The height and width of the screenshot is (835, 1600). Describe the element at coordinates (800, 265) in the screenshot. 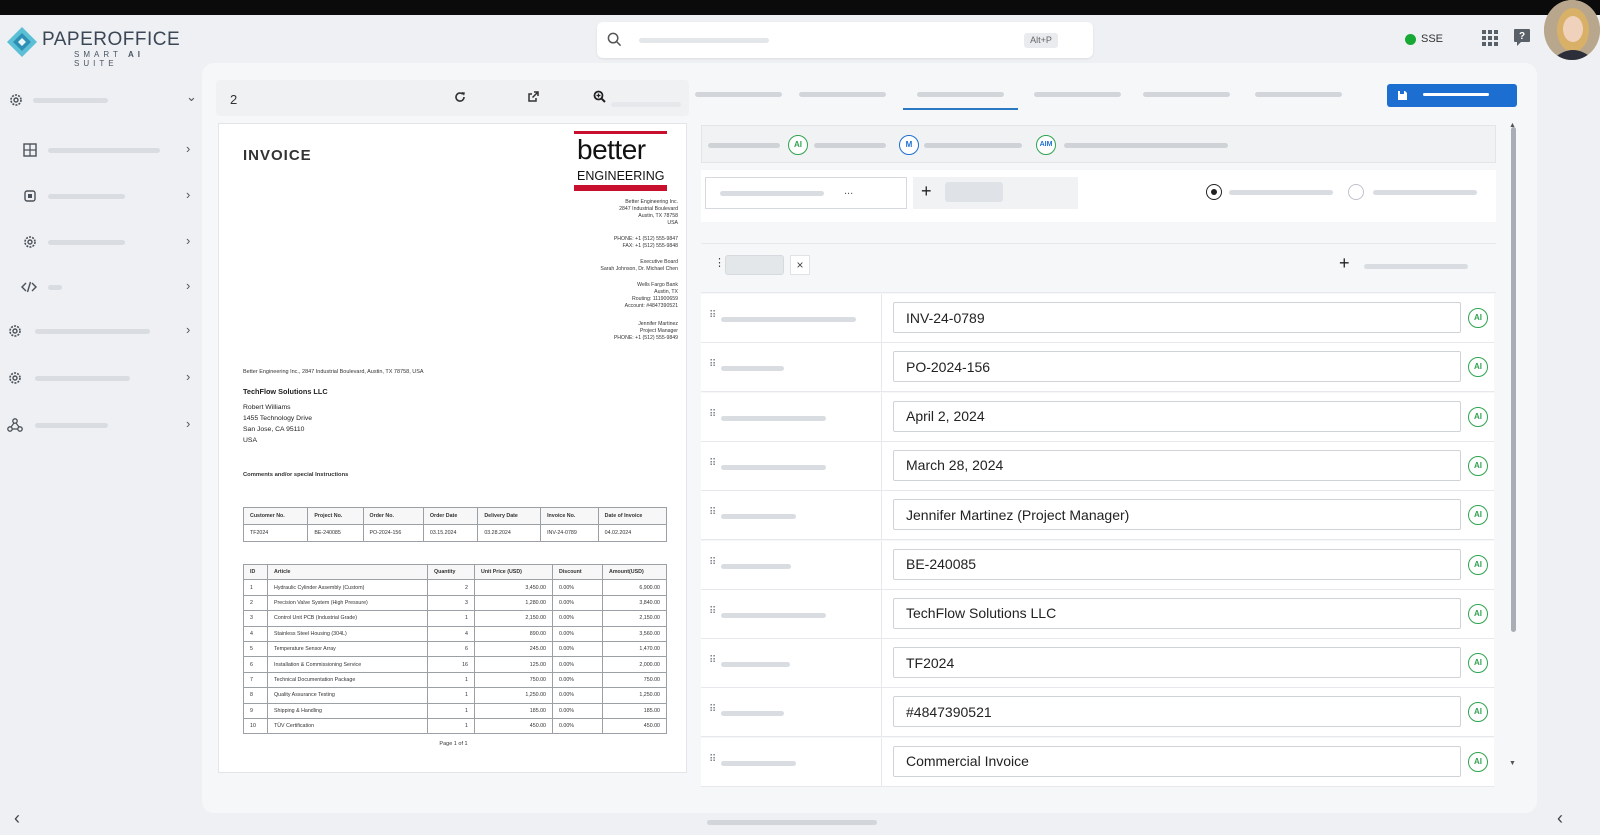

I see `close-icon: ×` at that location.